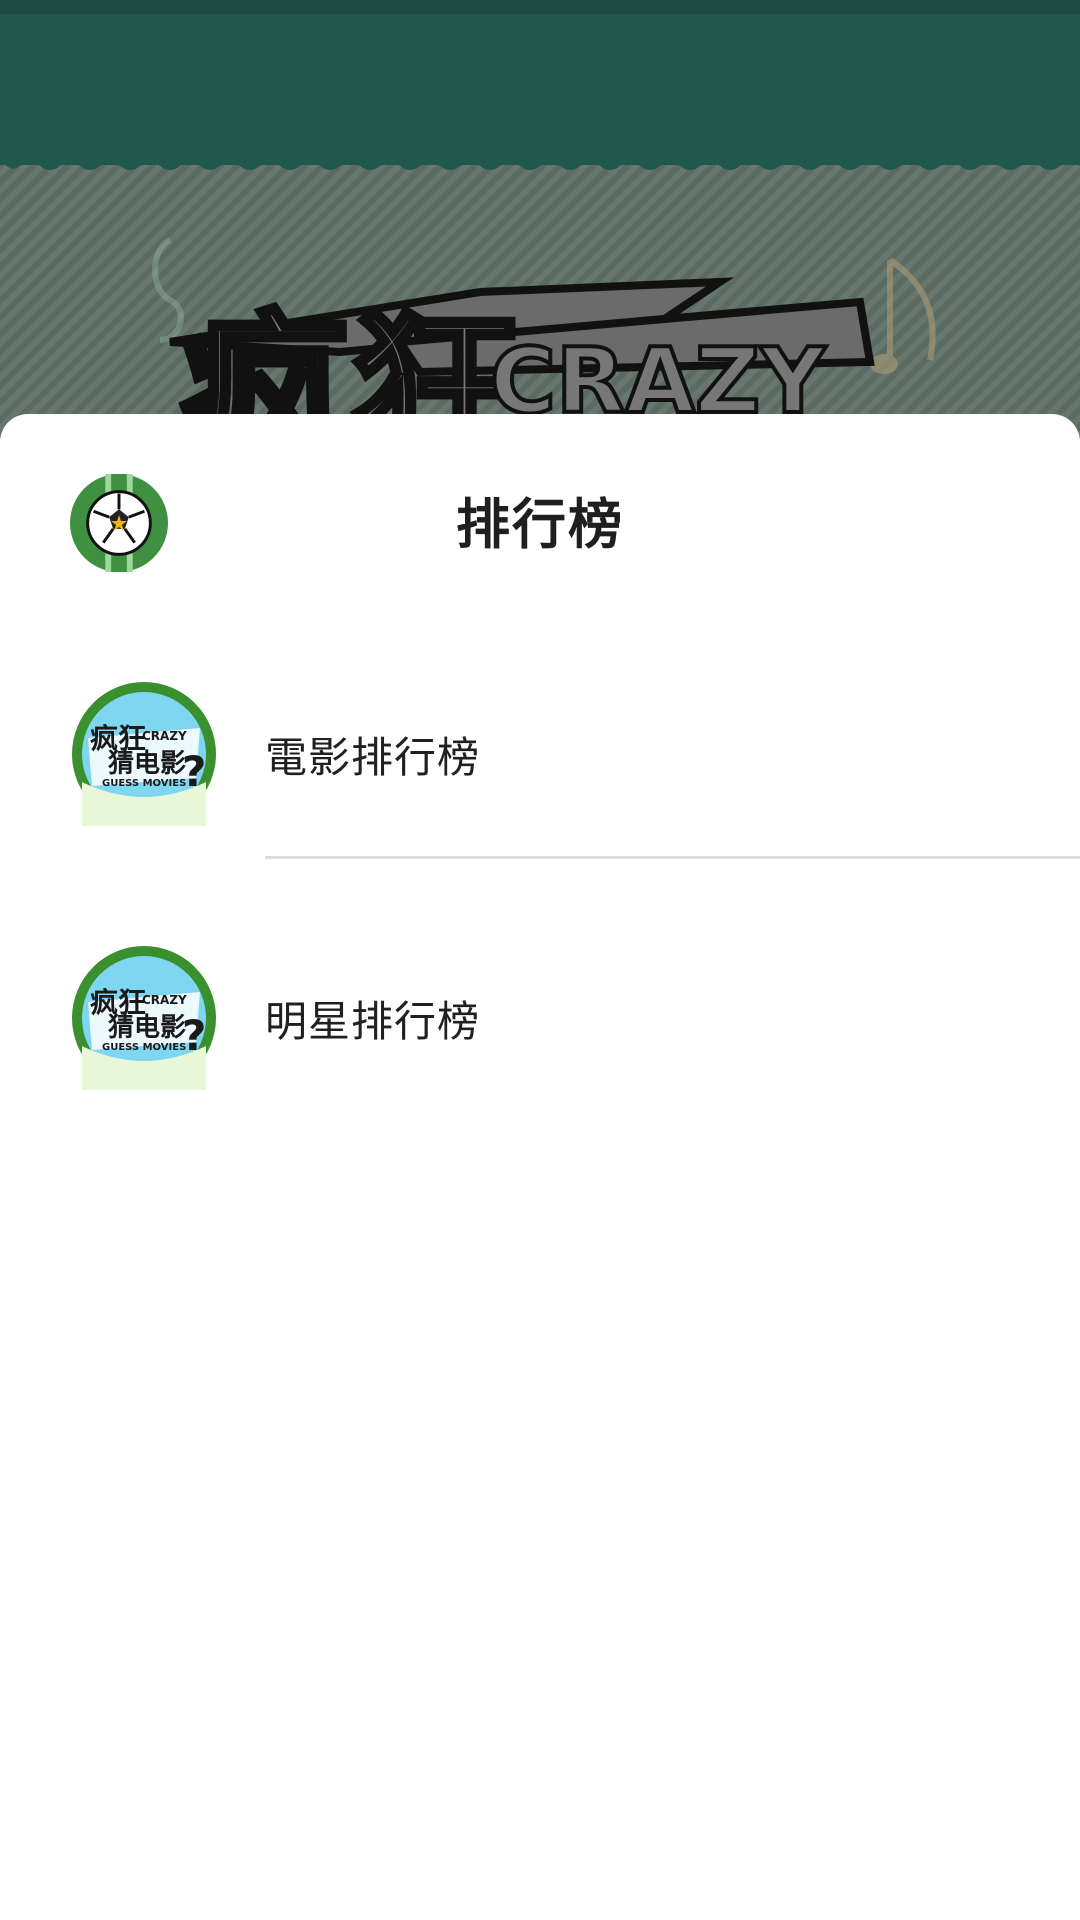 The height and width of the screenshot is (1920, 1080). What do you see at coordinates (540, 1018) in the screenshot?
I see `list-item-star-ranking: 疯狂 CRAZY 猜电影 GUESS MOVIES ? 明星排行榜` at bounding box center [540, 1018].